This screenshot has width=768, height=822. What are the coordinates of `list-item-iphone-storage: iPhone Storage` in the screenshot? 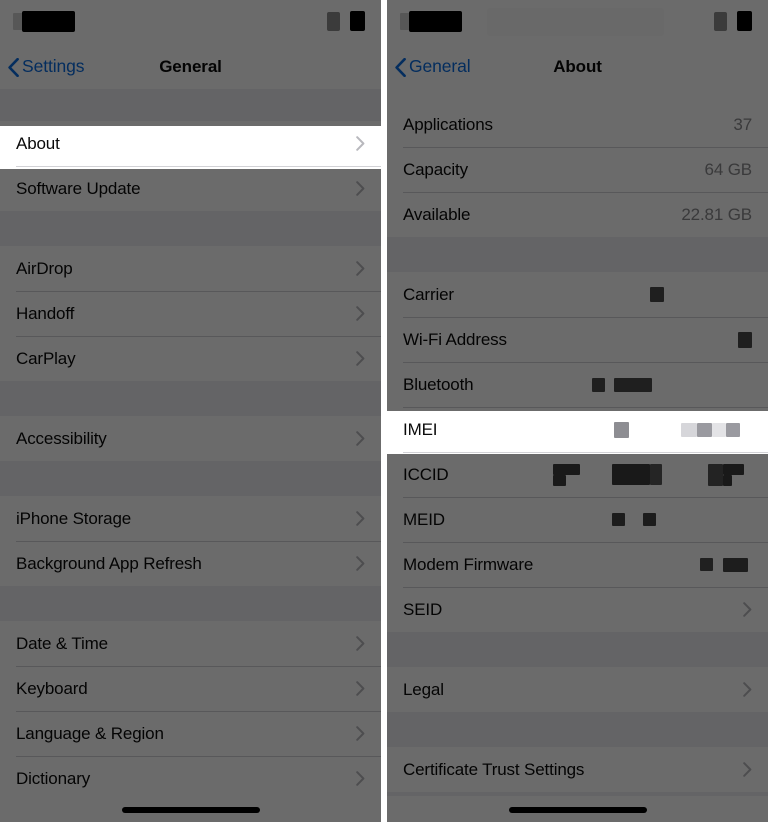 It's located at (190, 518).